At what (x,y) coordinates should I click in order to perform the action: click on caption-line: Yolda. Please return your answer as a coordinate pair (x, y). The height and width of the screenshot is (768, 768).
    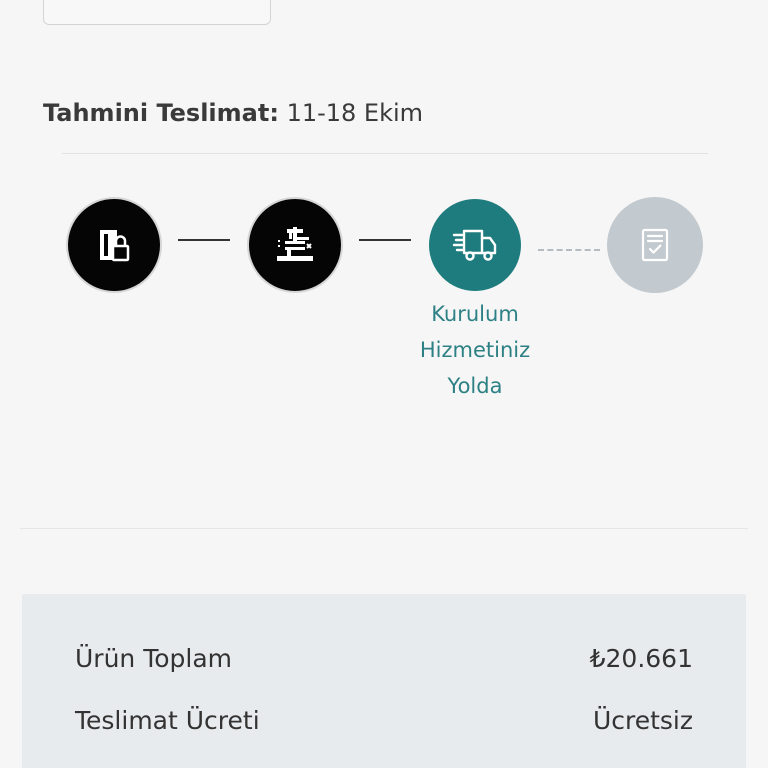
    Looking at the image, I should click on (475, 386).